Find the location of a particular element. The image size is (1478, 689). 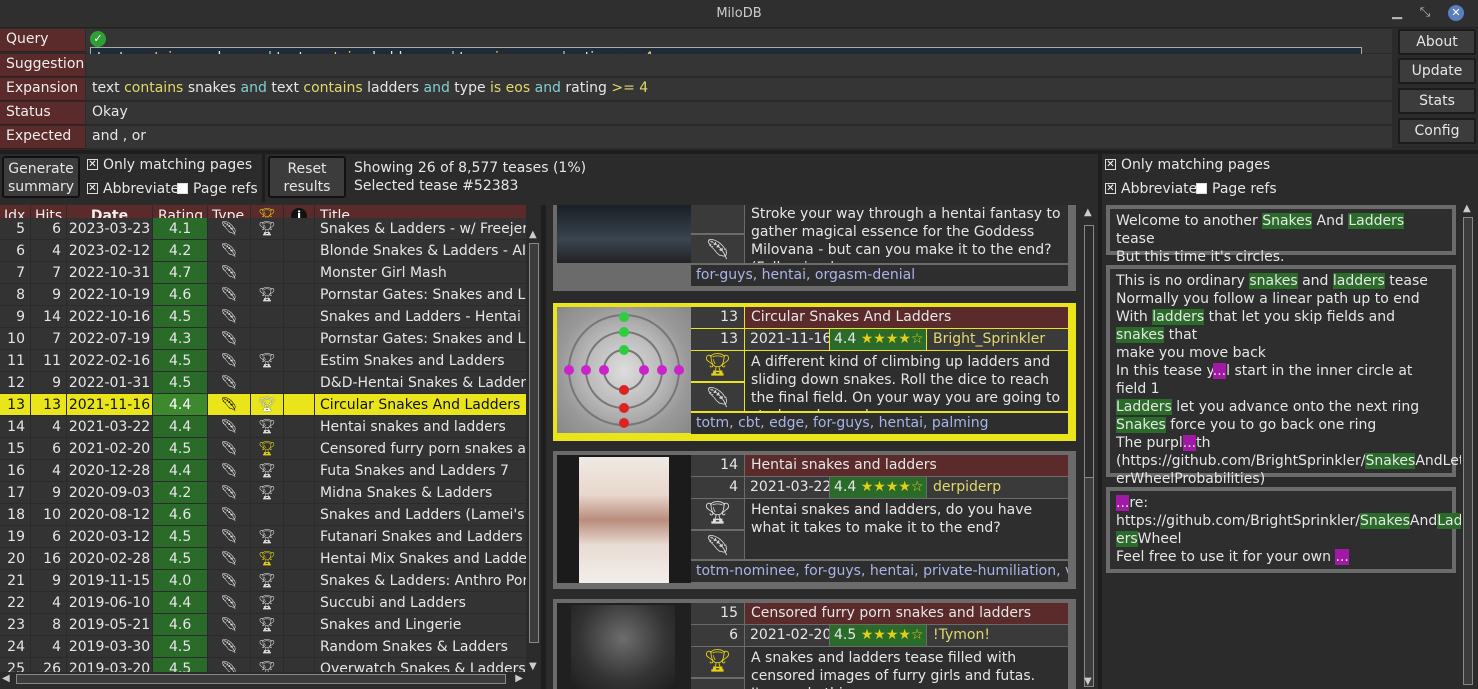

tag-link: totm-nominee, is located at coordinates (750, 571).